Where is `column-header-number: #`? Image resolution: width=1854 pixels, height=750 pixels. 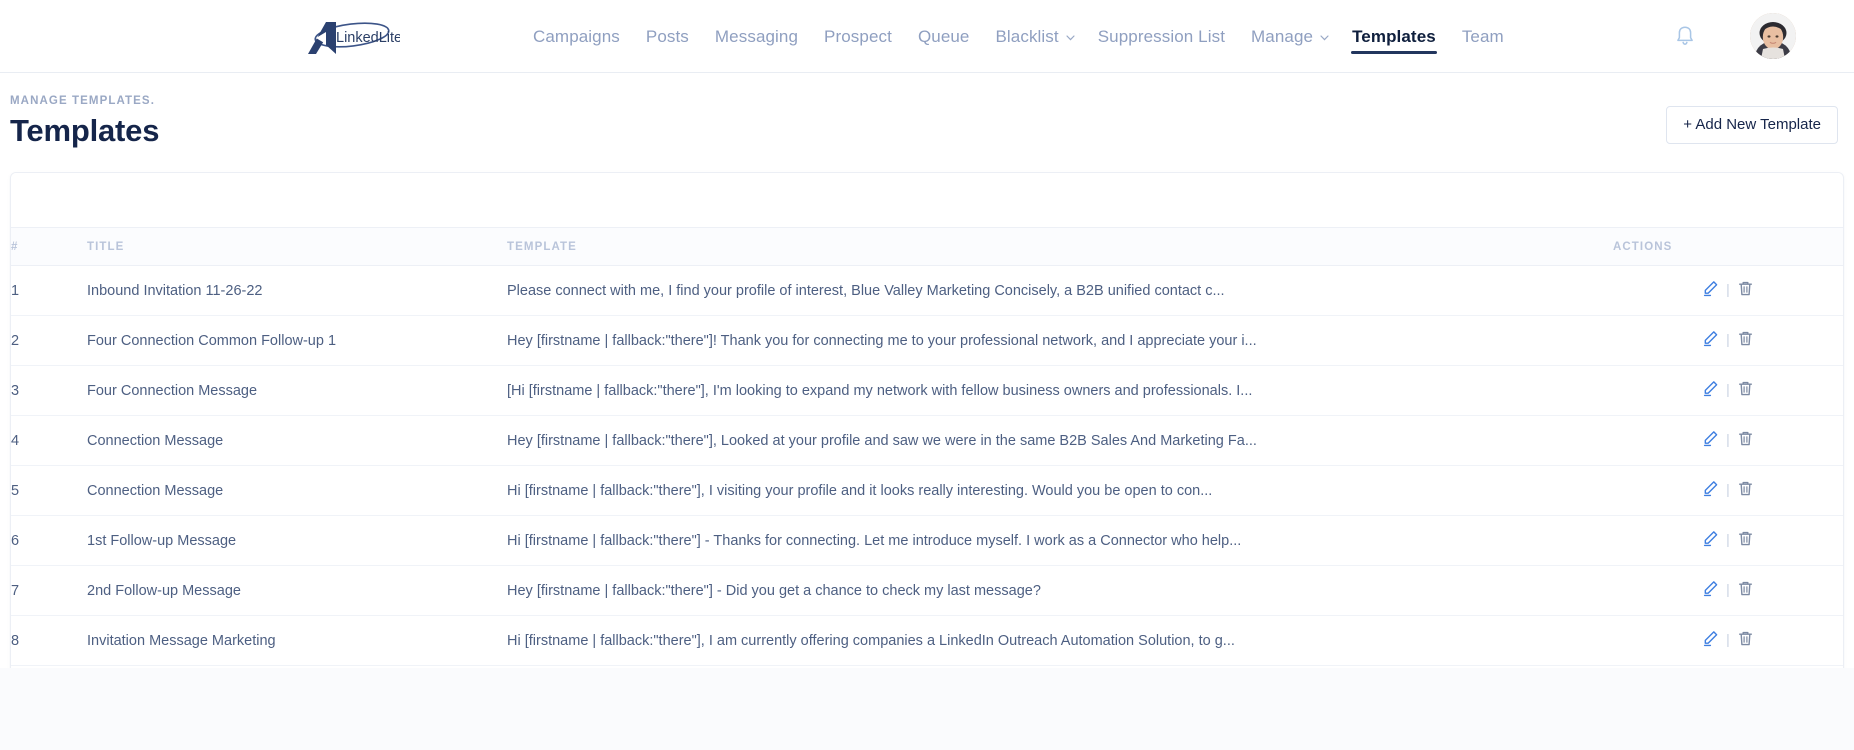 column-header-number: # is located at coordinates (49, 246).